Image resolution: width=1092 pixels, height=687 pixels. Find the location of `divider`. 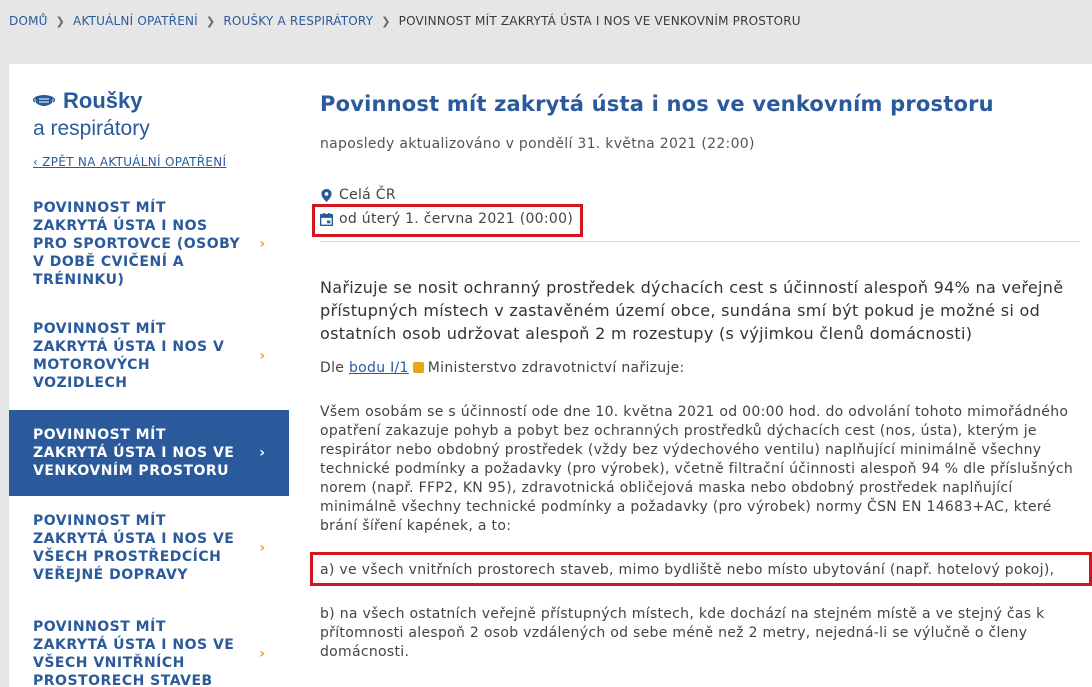

divider is located at coordinates (700, 241).